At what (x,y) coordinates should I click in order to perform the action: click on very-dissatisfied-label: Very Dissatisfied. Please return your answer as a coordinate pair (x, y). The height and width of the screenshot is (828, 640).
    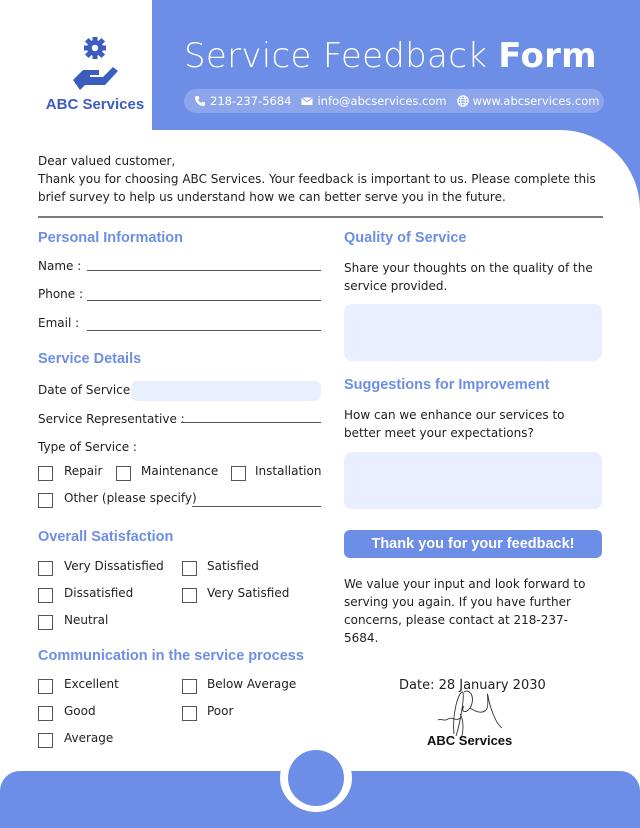
    Looking at the image, I should click on (114, 566).